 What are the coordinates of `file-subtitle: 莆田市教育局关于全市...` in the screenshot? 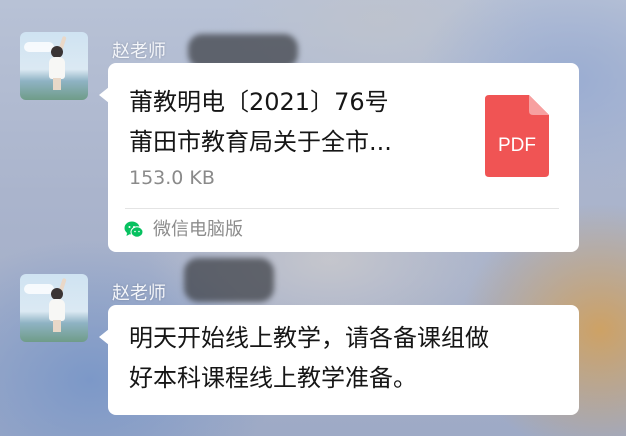 It's located at (260, 142).